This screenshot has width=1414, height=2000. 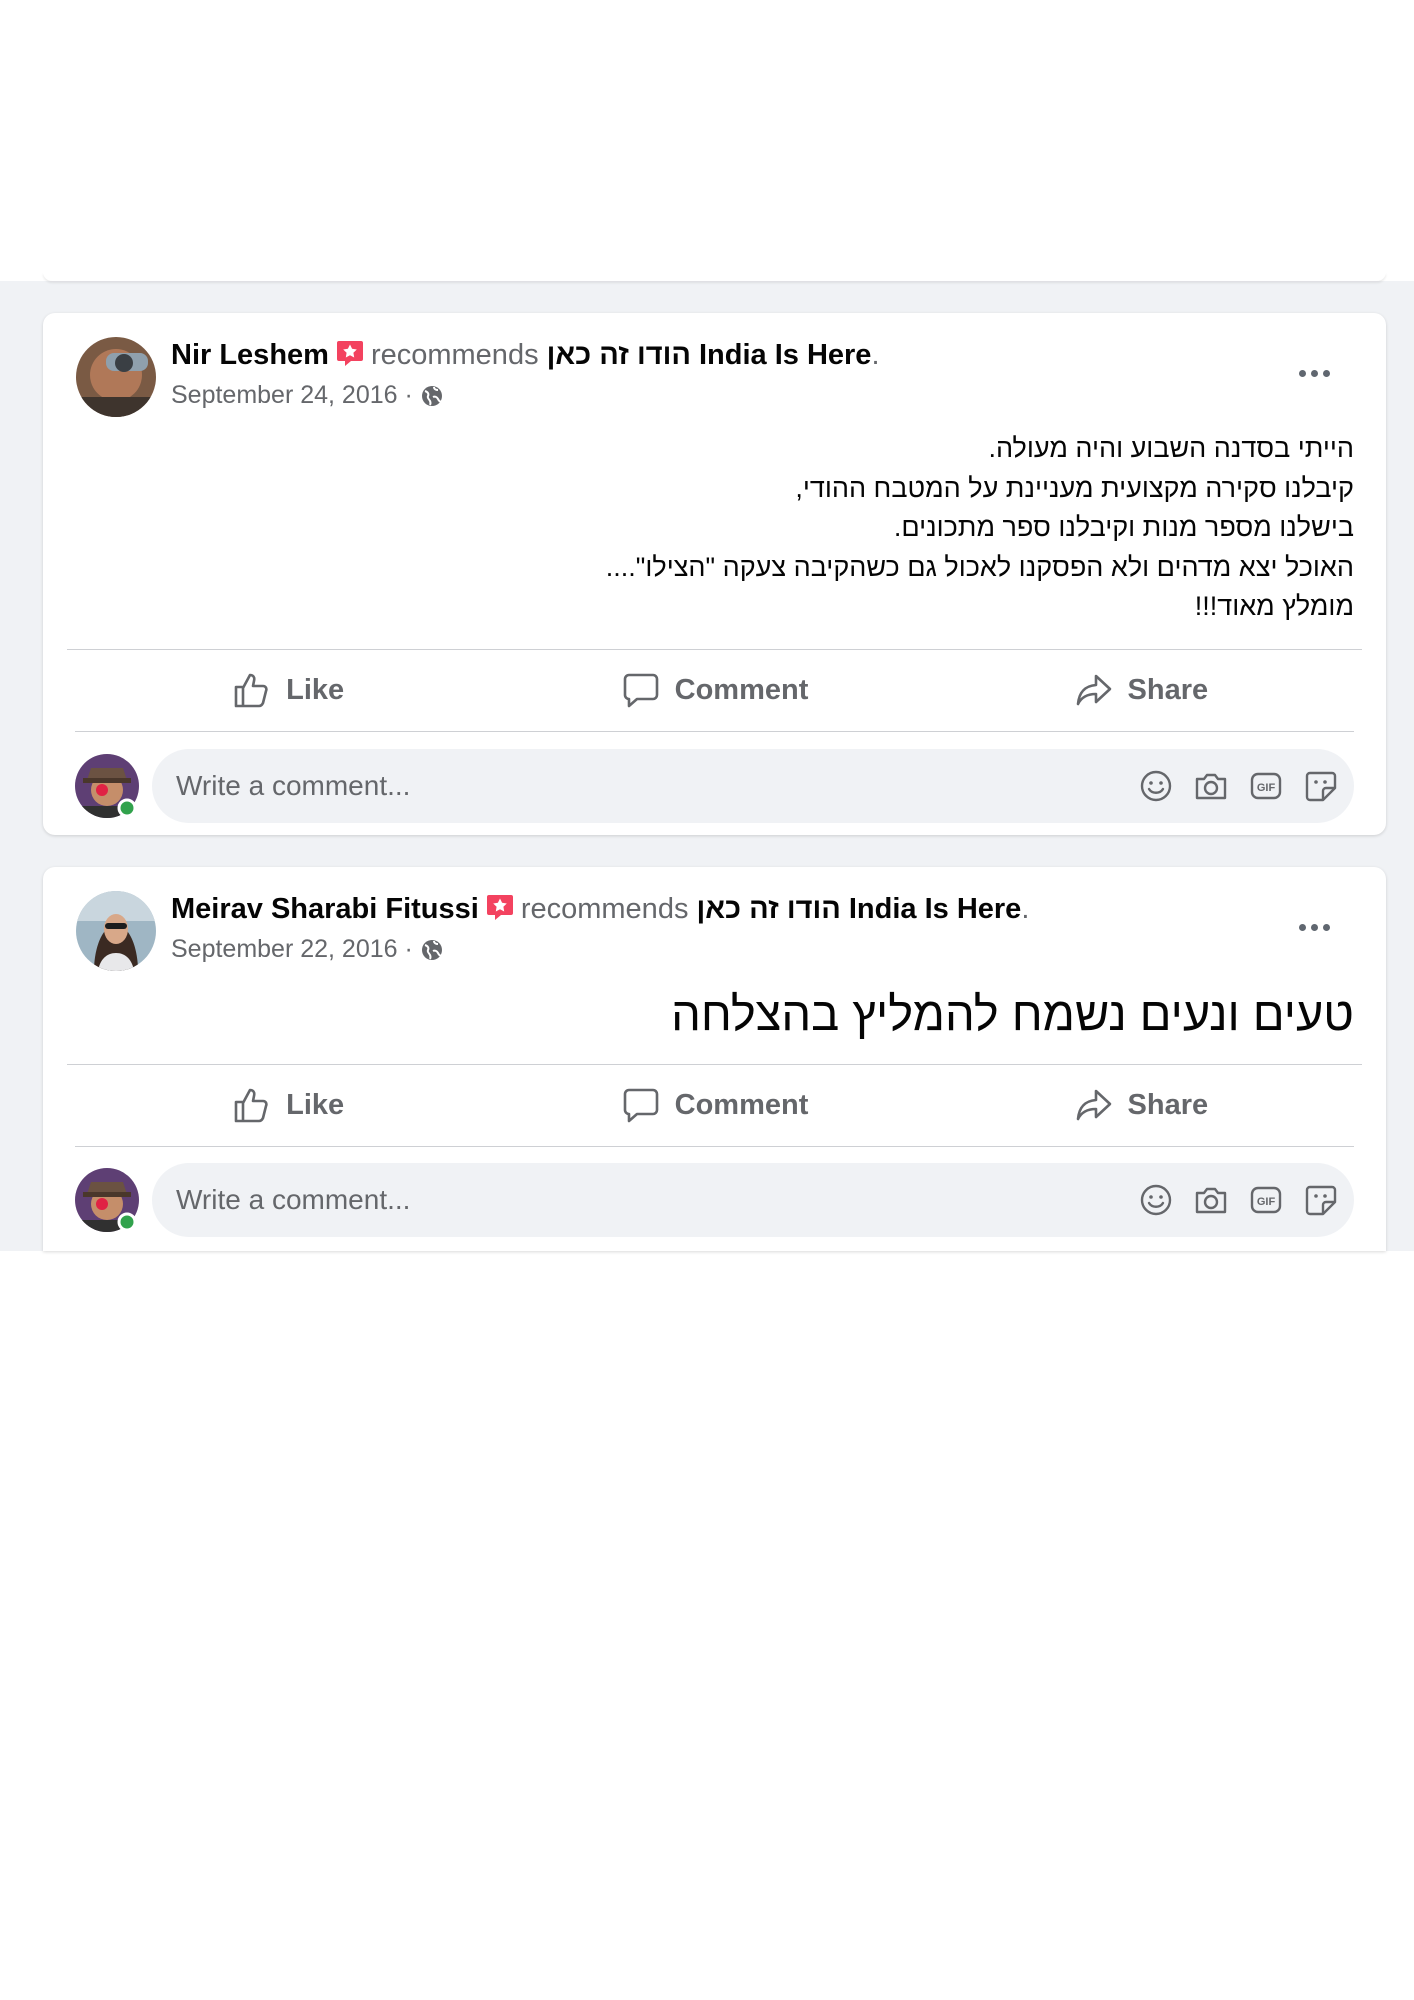 I want to click on post-text: טעים ונעים נשמח להמליץ בהצלחה, so click(x=719, y=1014).